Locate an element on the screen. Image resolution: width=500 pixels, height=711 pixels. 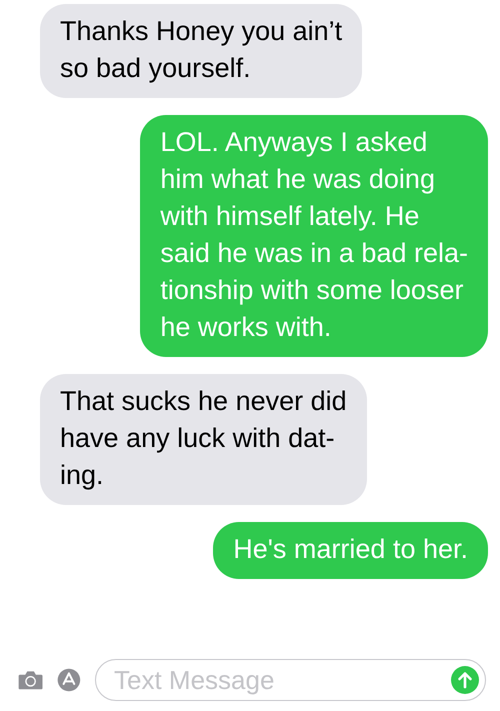
send-icon is located at coordinates (465, 680).